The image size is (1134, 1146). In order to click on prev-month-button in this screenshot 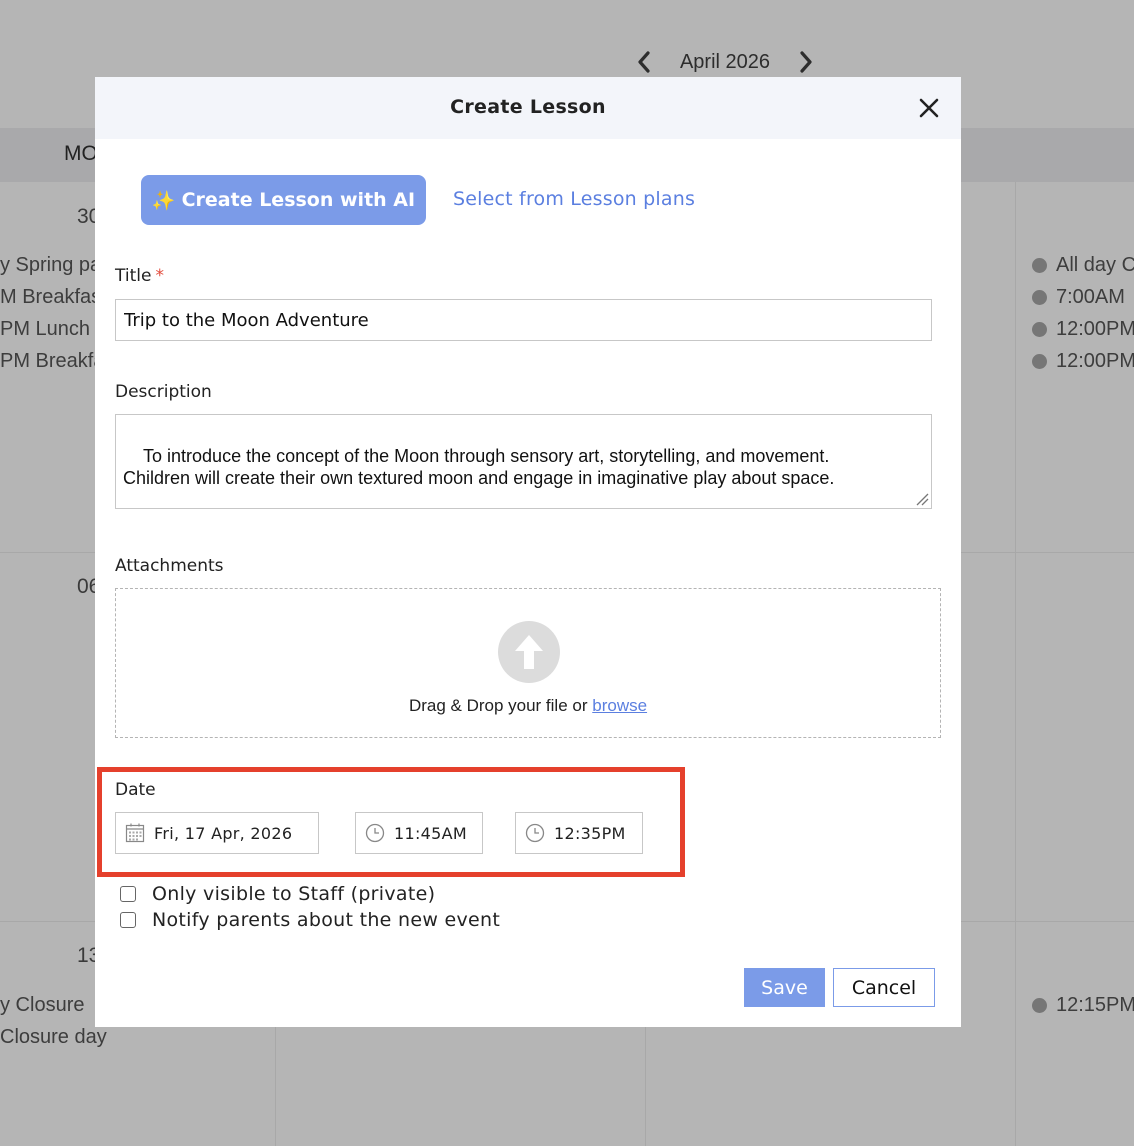, I will do `click(644, 62)`.